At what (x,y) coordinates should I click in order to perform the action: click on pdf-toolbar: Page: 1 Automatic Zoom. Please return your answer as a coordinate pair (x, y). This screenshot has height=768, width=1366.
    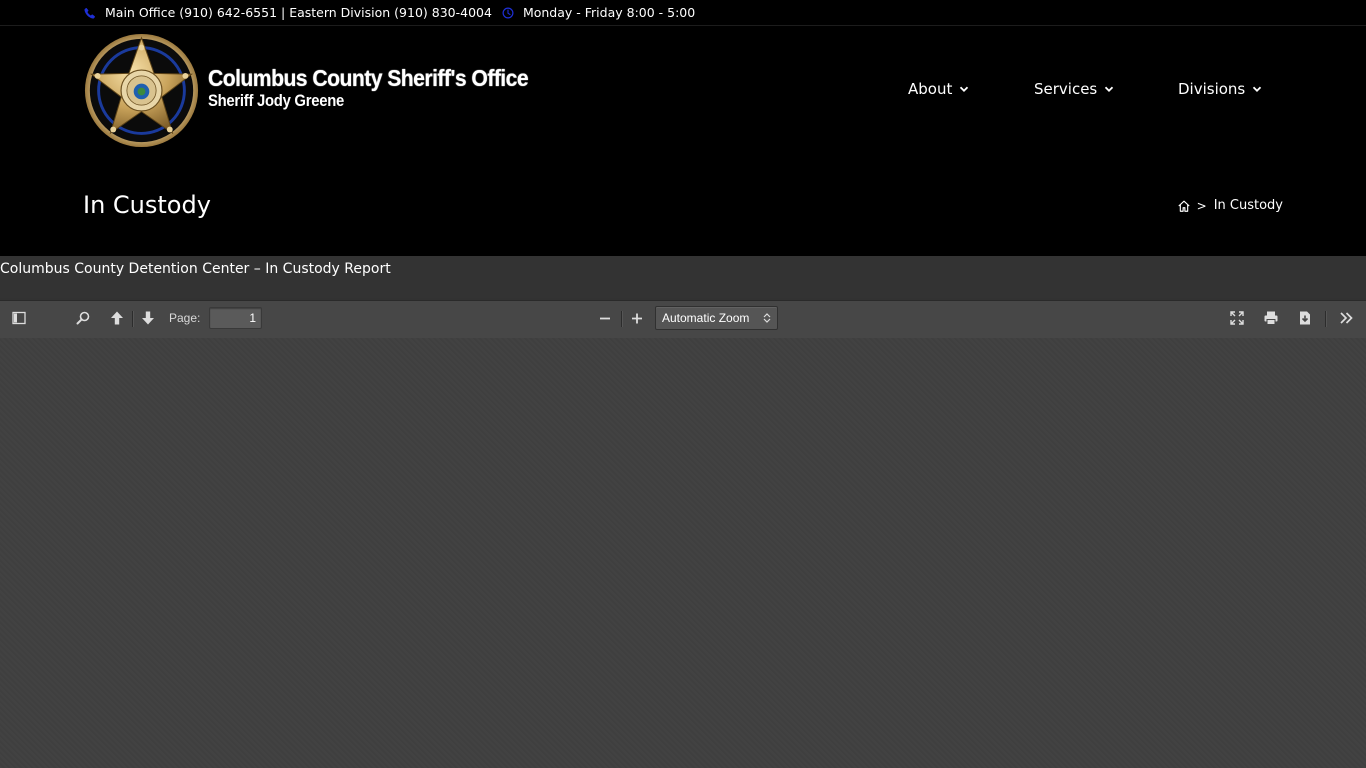
    Looking at the image, I should click on (683, 319).